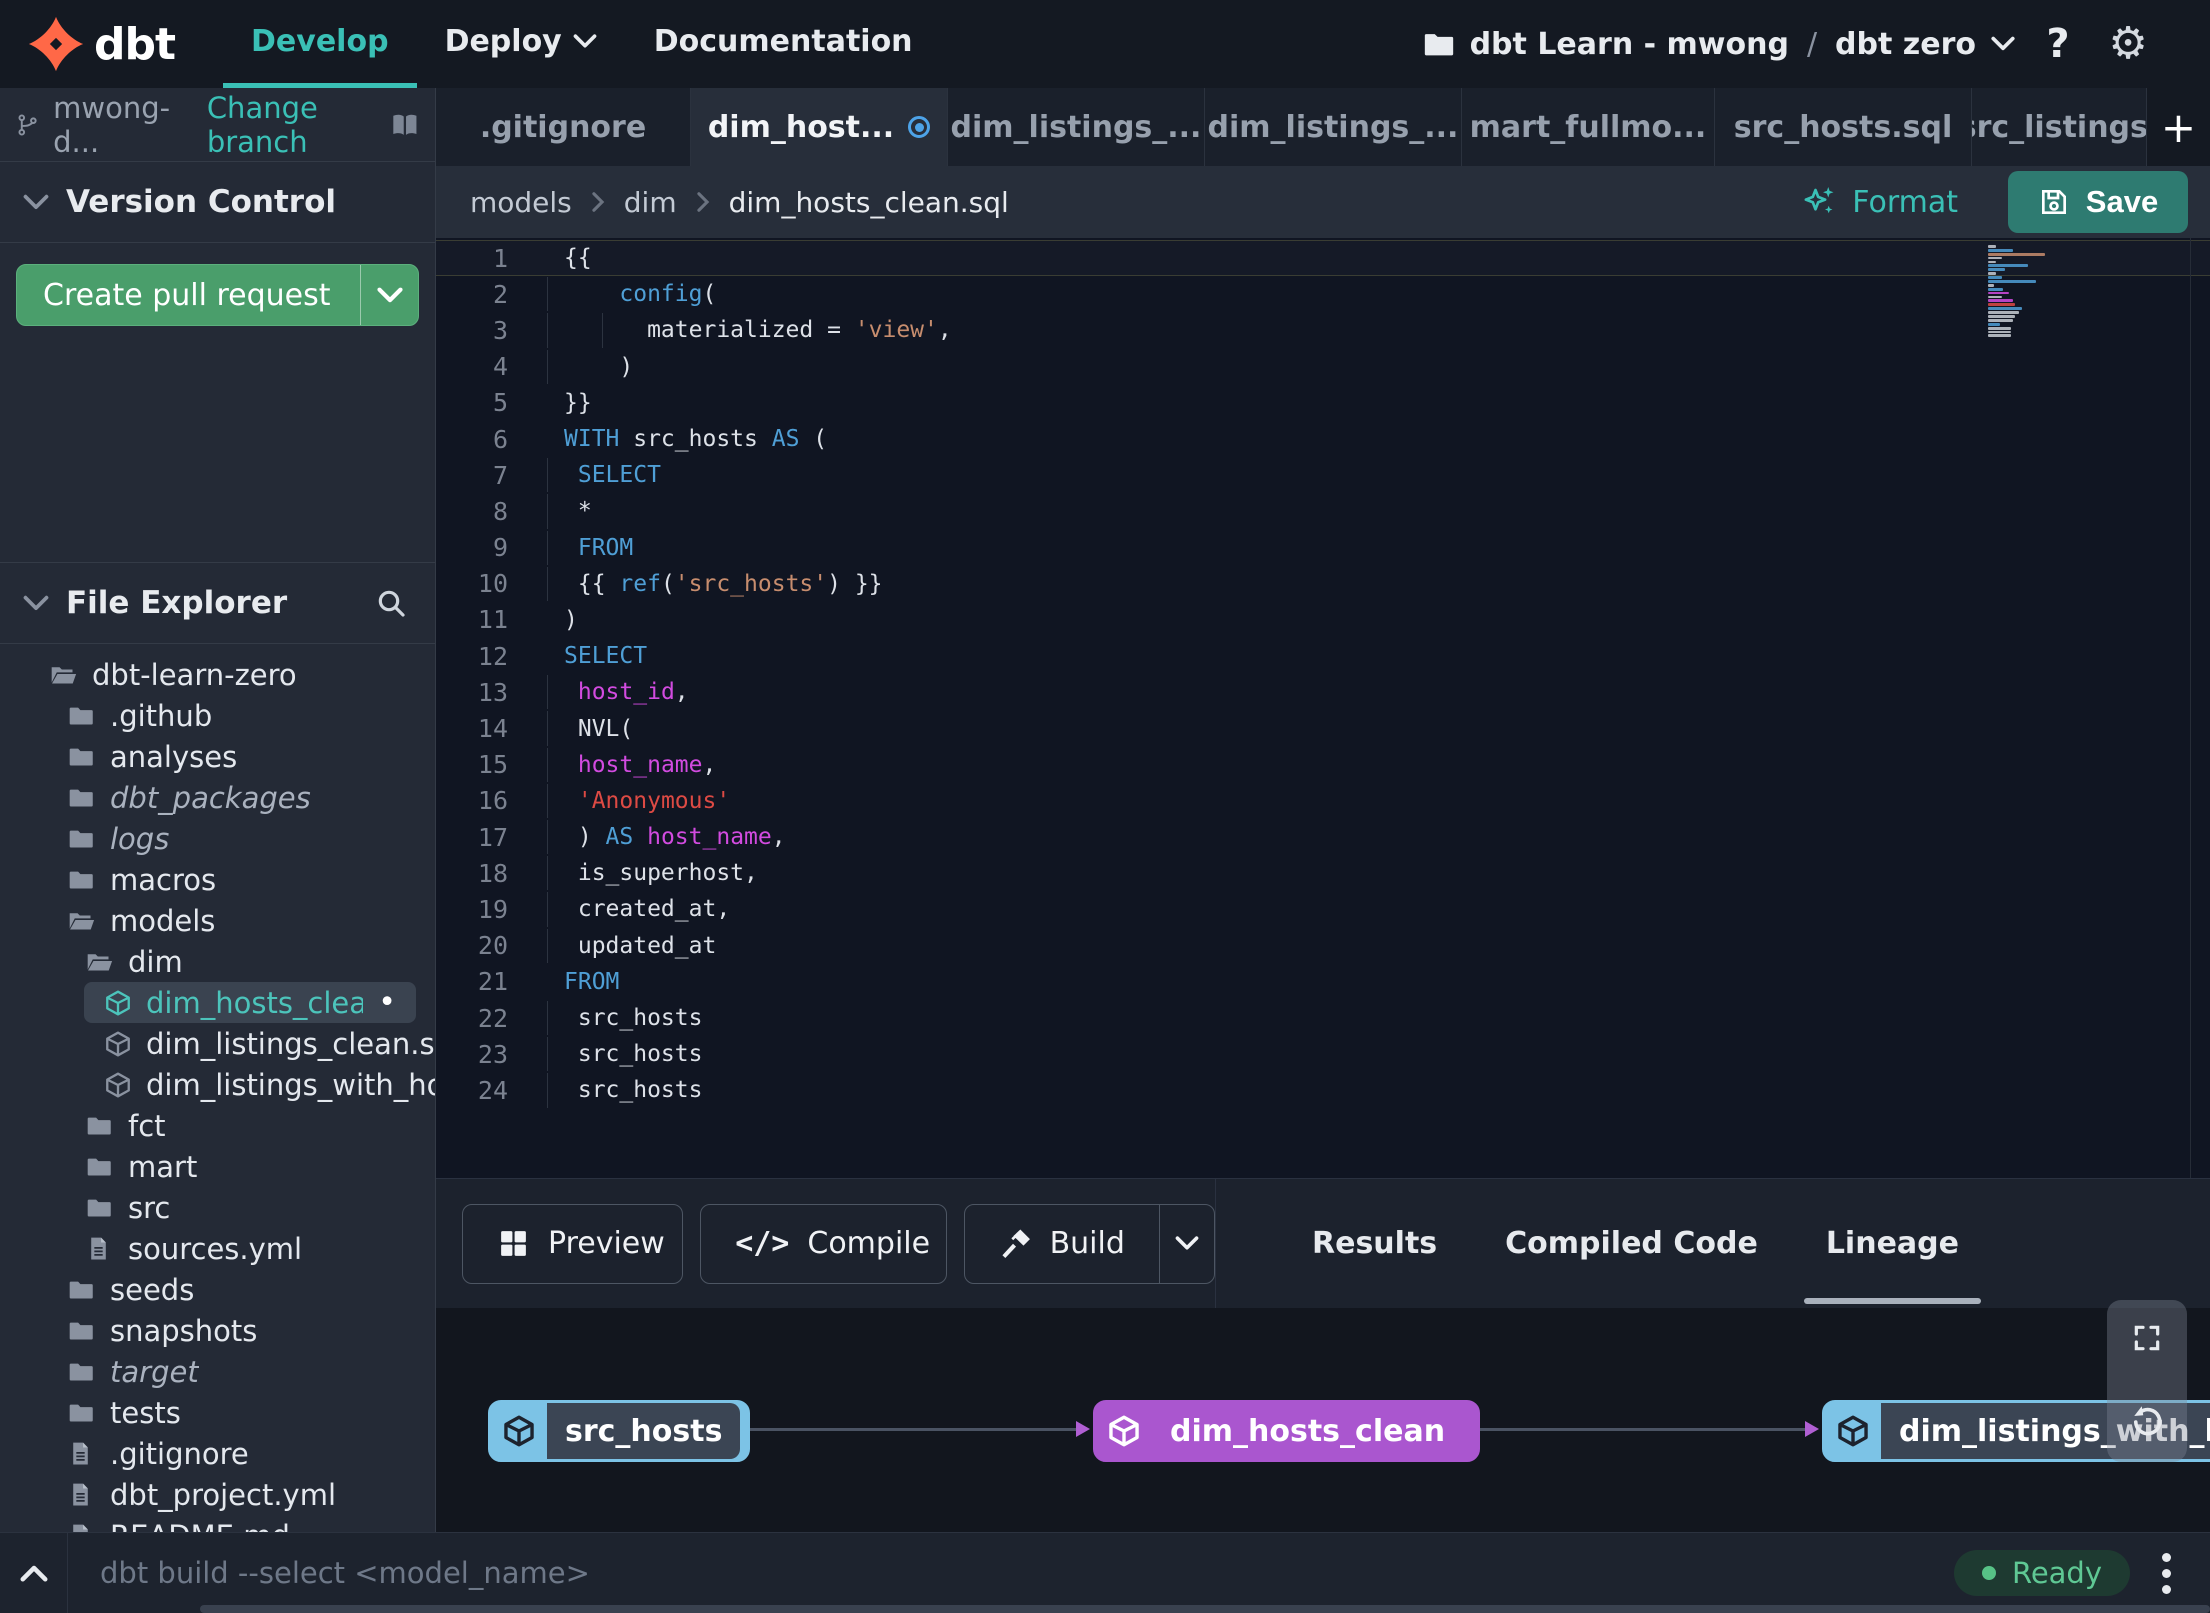  I want to click on file-name: snapshots, so click(184, 1330).